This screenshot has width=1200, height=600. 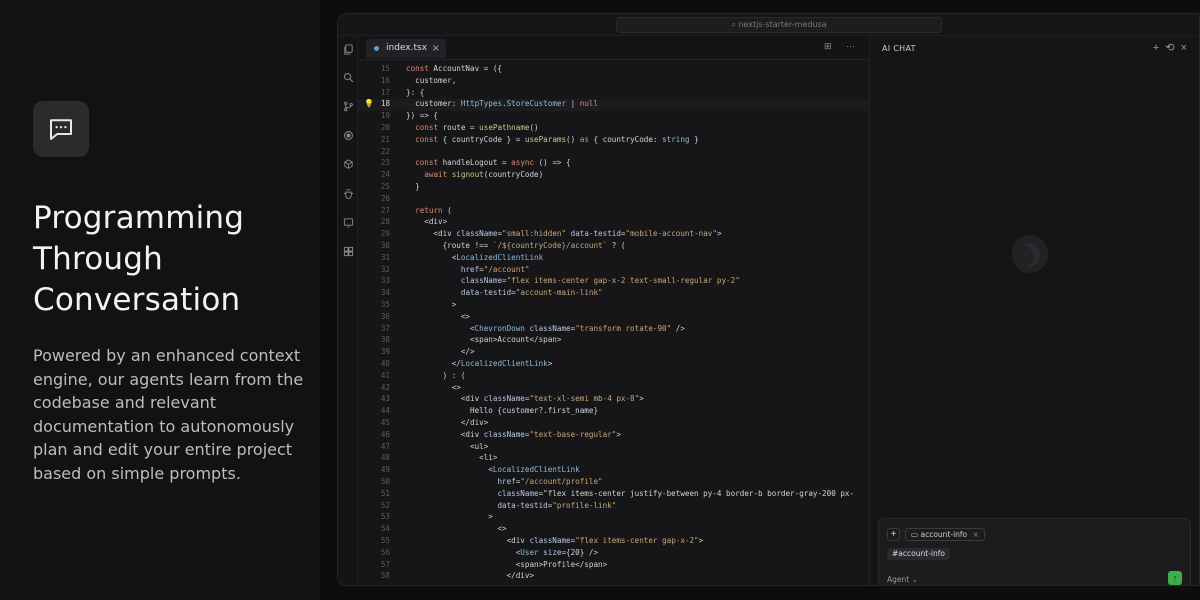 I want to click on extensions-icon, so click(x=348, y=164).